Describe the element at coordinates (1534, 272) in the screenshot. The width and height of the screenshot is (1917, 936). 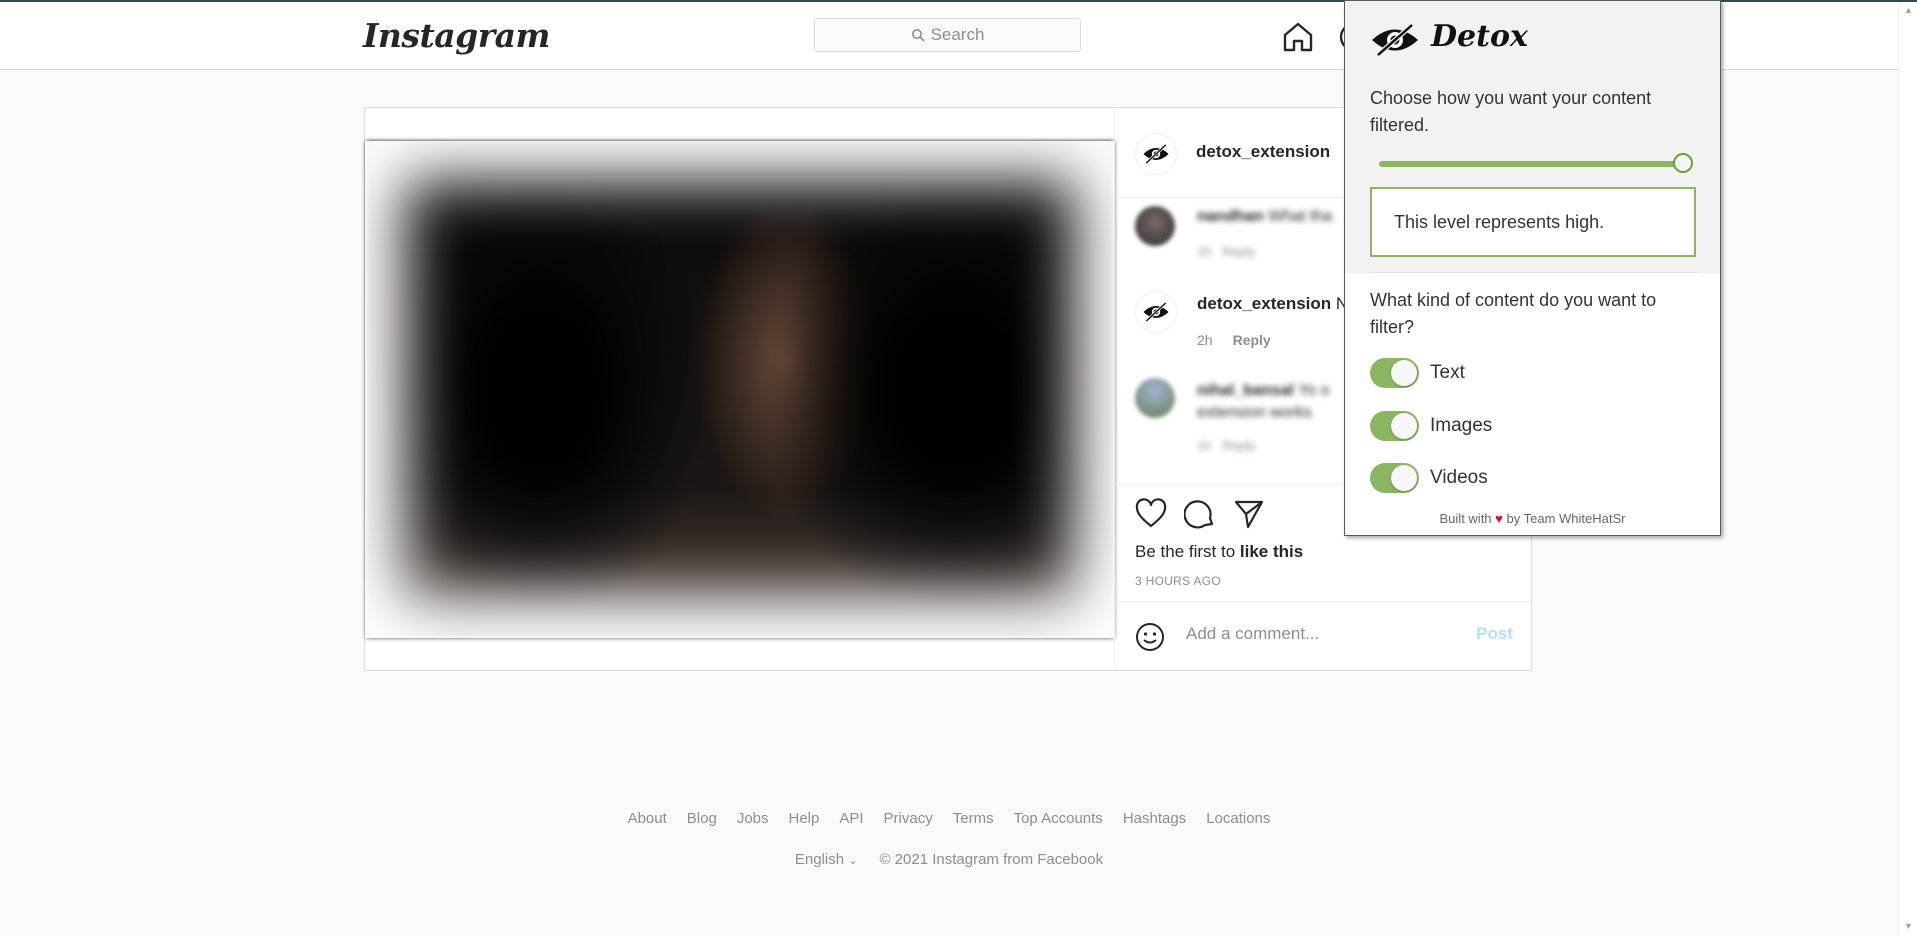
I see `popup-divider` at that location.